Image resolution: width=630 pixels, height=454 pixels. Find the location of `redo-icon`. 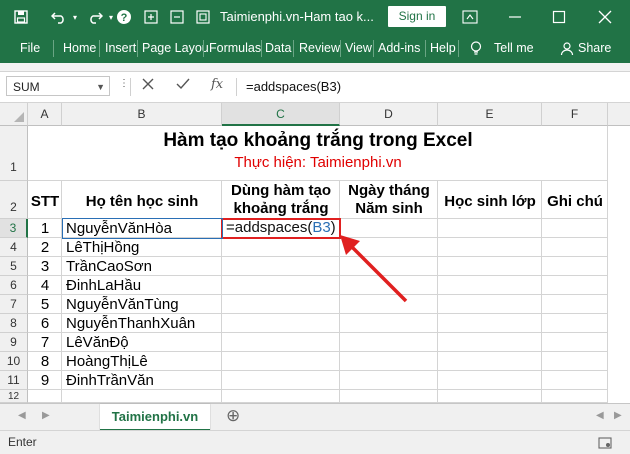

redo-icon is located at coordinates (95, 17).